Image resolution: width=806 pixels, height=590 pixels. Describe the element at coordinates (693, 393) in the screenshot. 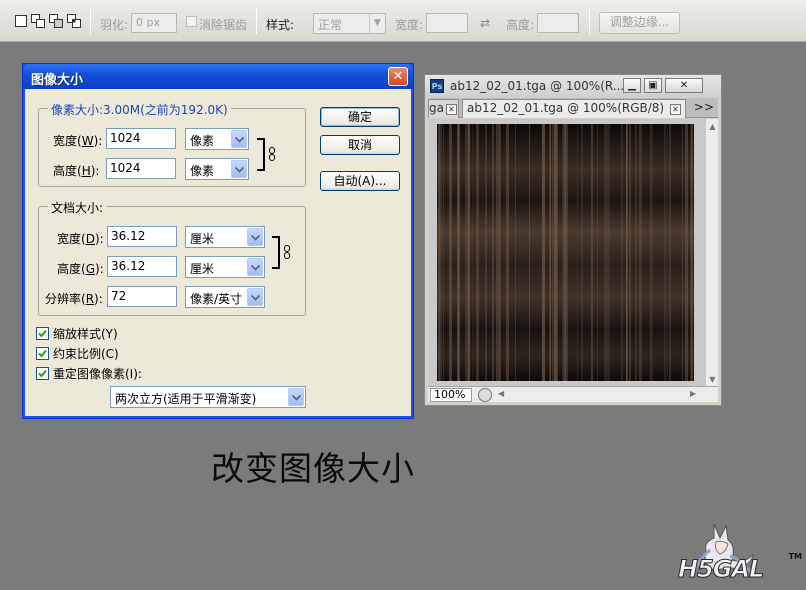

I see `scroll-right-icon: ▶` at that location.